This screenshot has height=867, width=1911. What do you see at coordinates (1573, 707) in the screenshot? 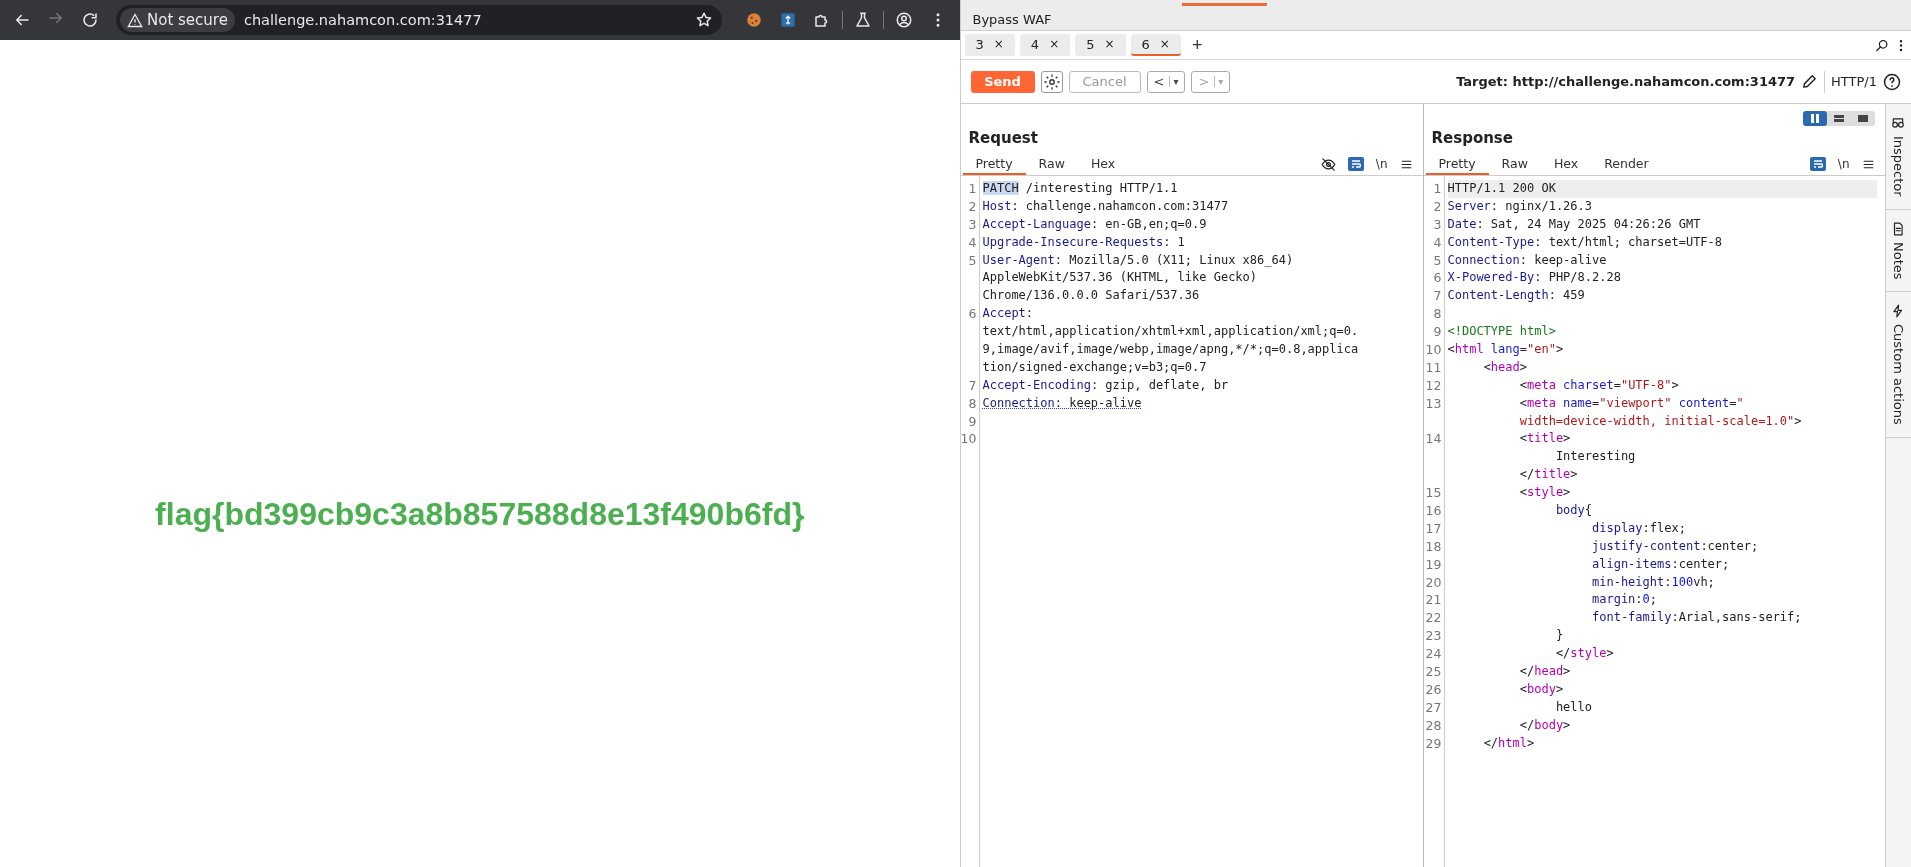
I see `code-line: hello` at bounding box center [1573, 707].